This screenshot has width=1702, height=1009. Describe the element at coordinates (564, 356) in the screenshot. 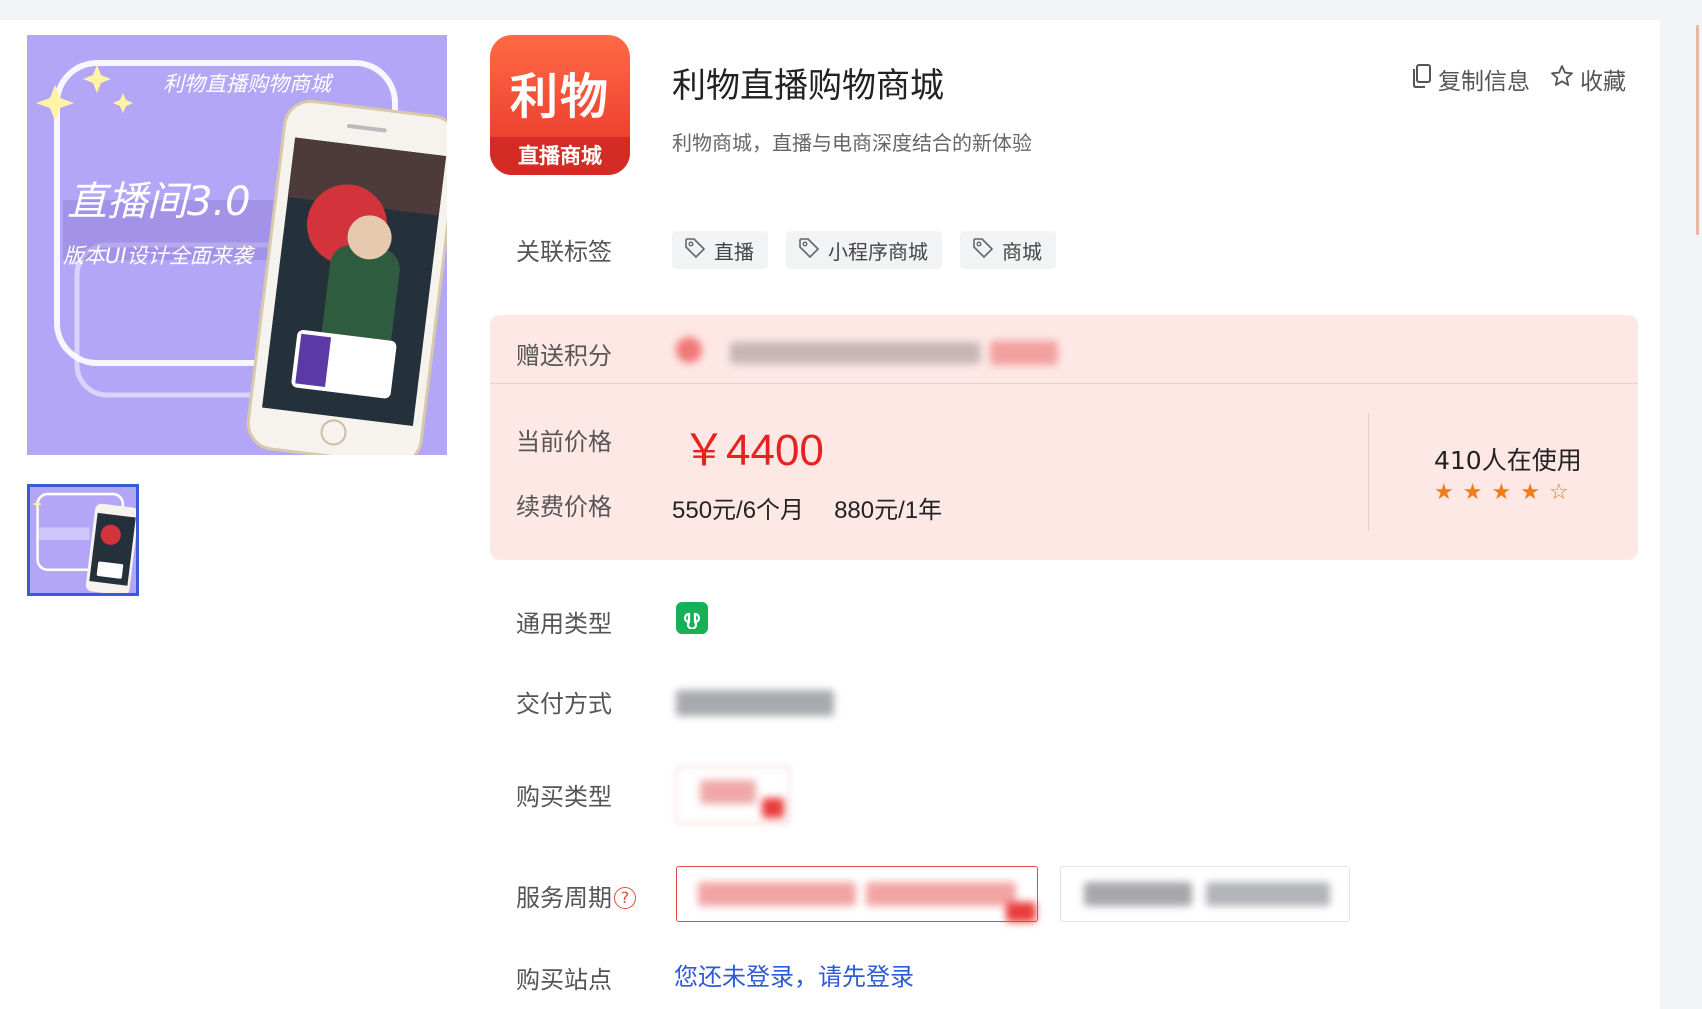

I see `points-label: 赠送积分` at that location.